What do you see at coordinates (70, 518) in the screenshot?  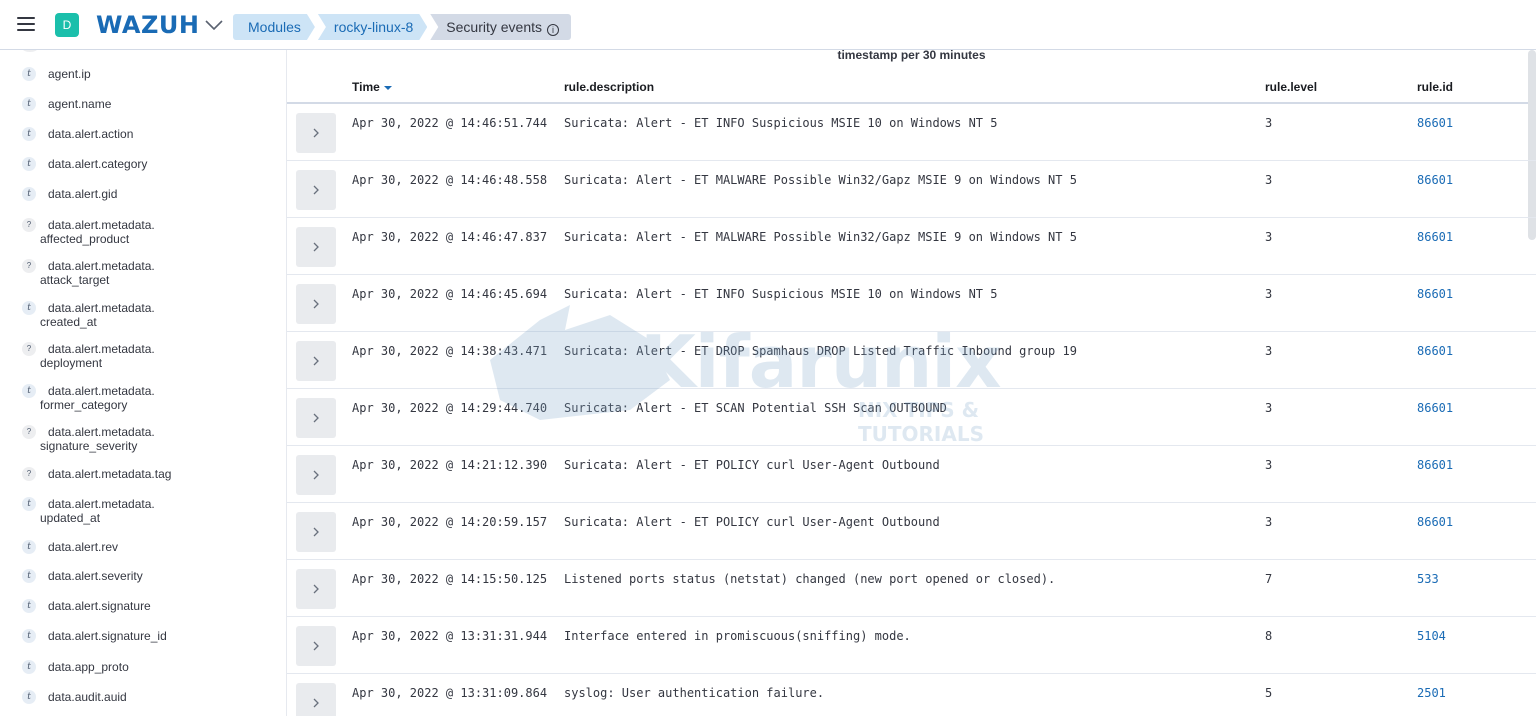 I see `sidebar-field-label-cont: updated_at` at bounding box center [70, 518].